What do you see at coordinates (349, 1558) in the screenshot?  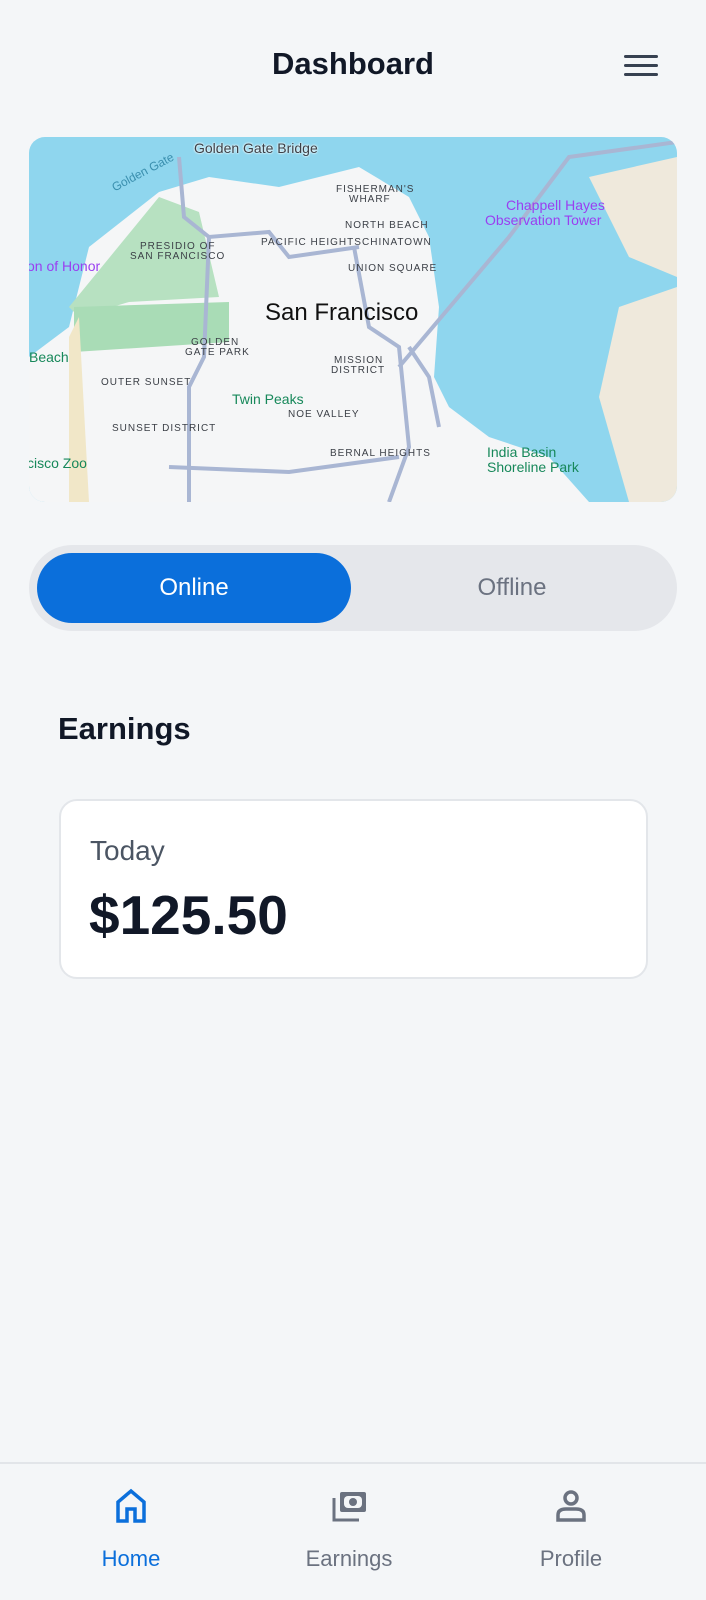 I see `nav-label: Earnings` at bounding box center [349, 1558].